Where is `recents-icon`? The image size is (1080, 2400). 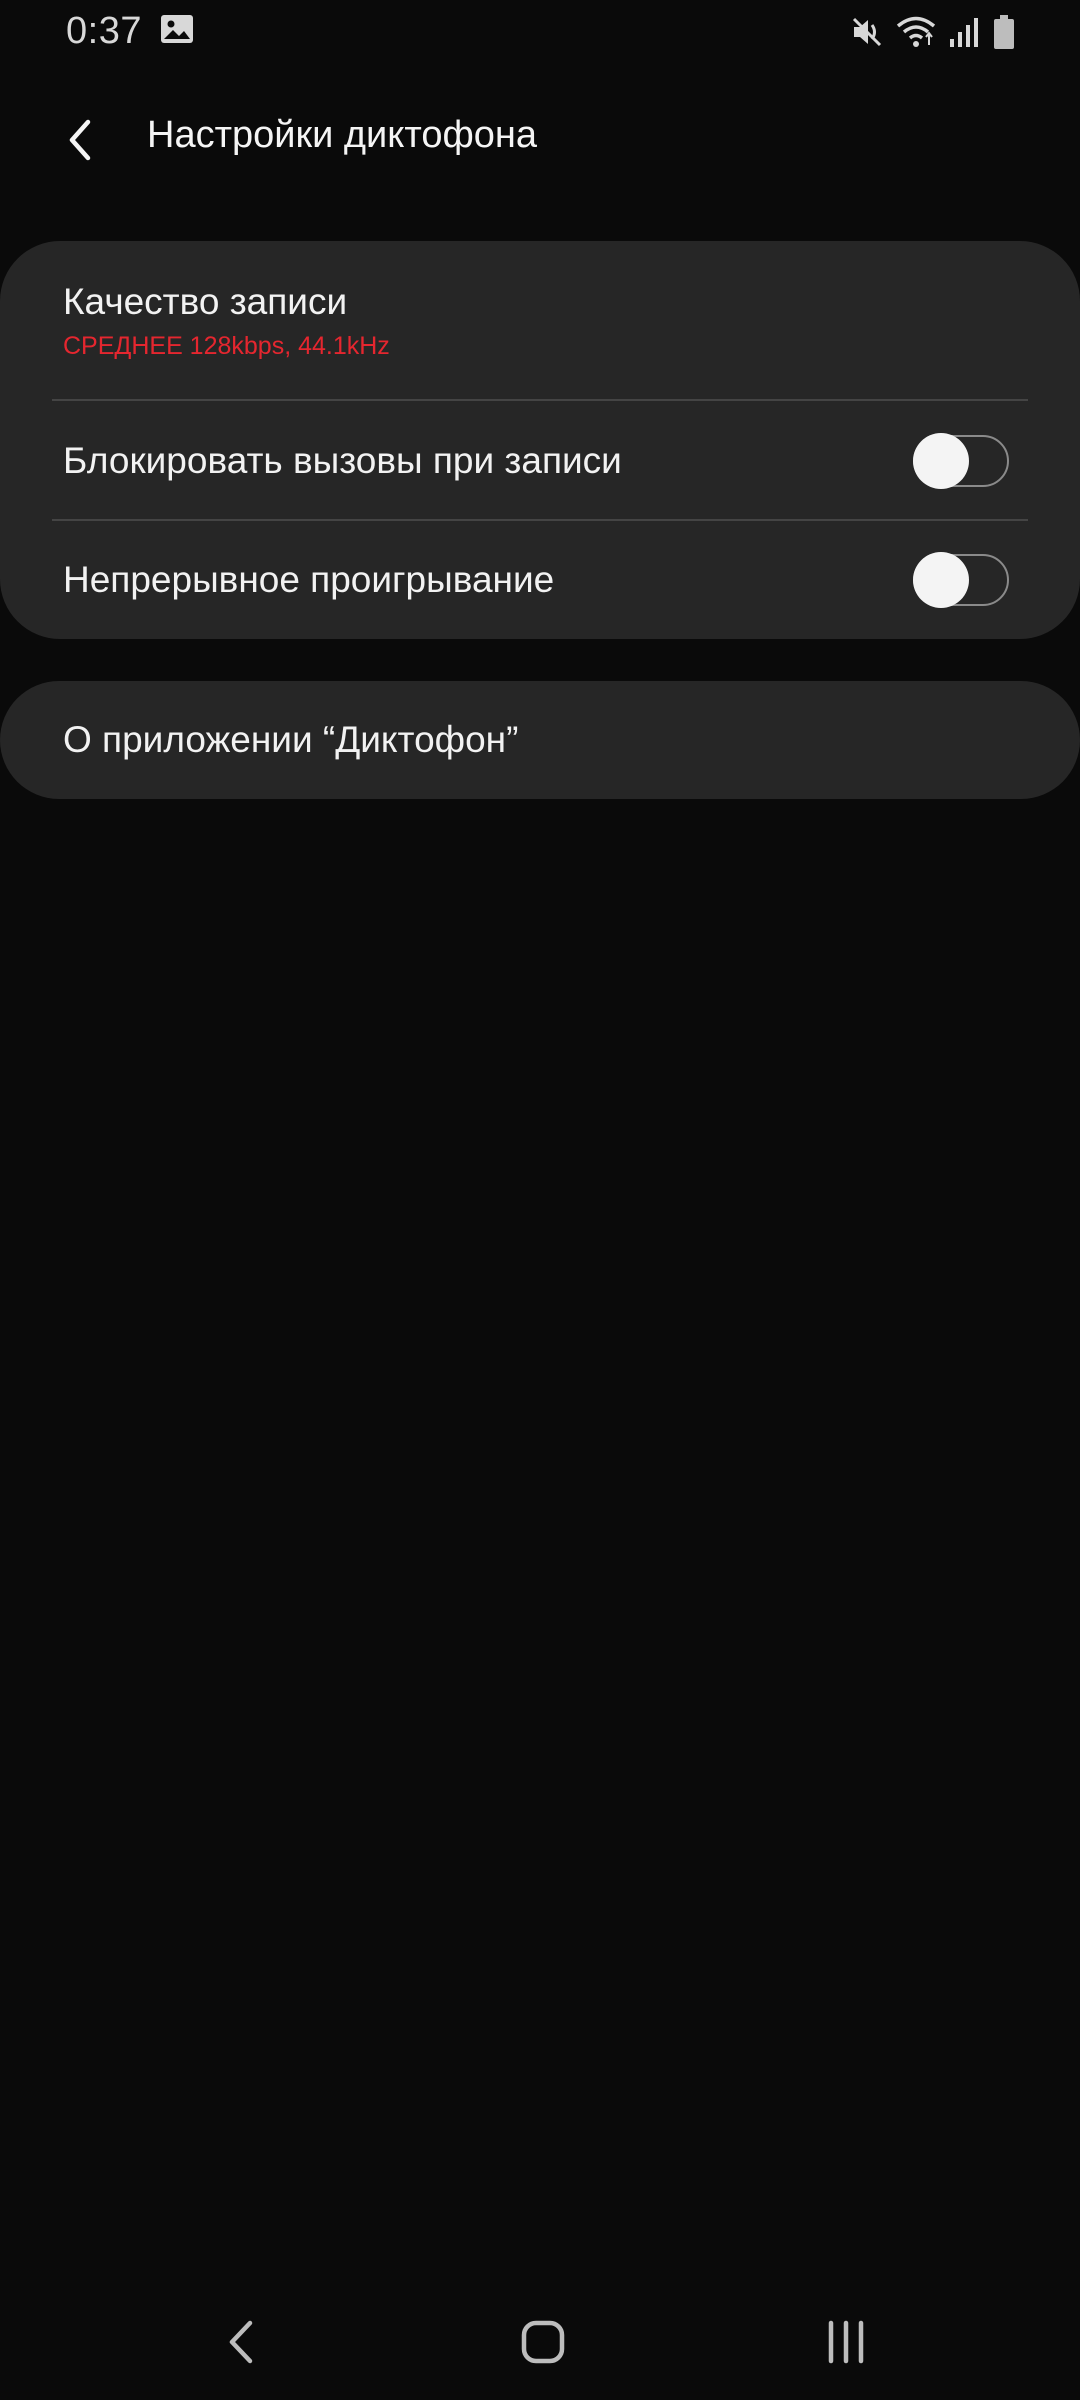 recents-icon is located at coordinates (846, 2342).